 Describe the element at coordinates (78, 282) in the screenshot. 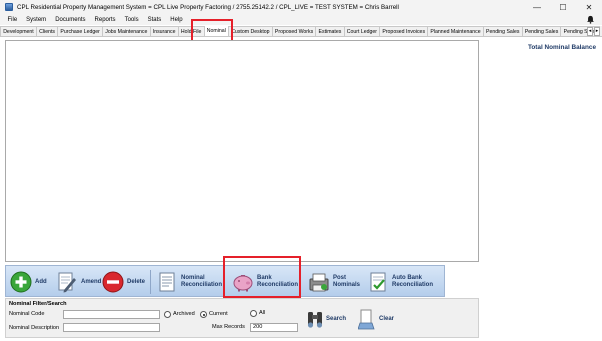

I see `amend-button: Amend` at that location.